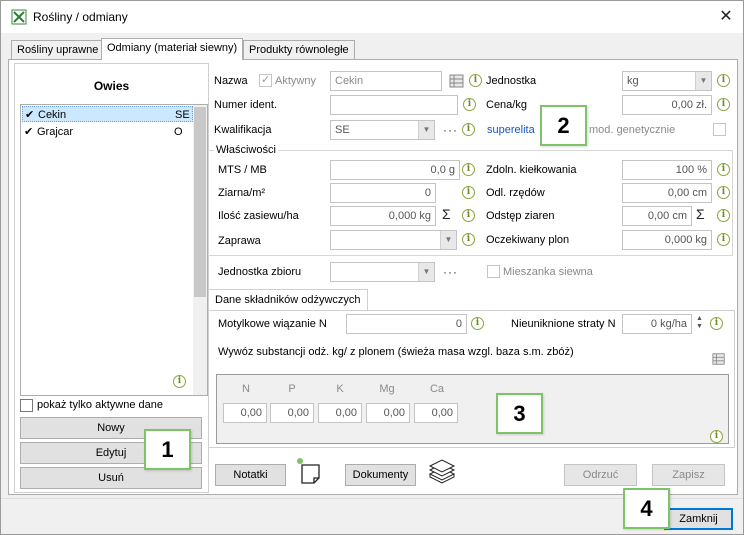 This screenshot has height=535, width=744. I want to click on genetic-label: mod. genetycznie, so click(632, 130).